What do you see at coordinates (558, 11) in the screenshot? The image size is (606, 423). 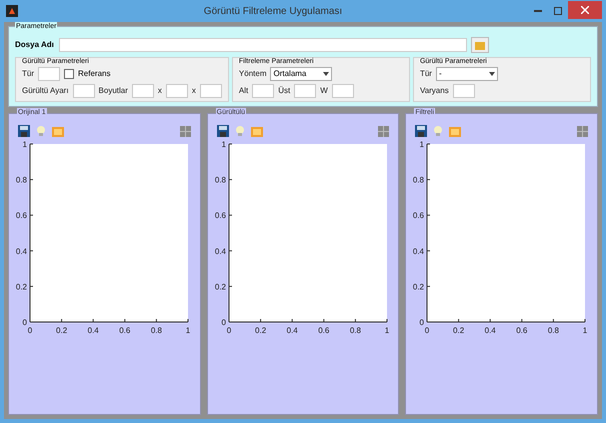 I see `maximize-icon` at bounding box center [558, 11].